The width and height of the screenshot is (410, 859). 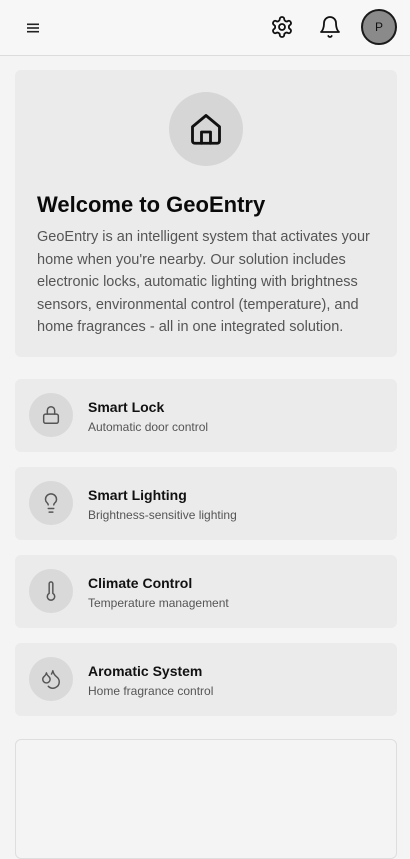 I want to click on feature-card-smart-lock: Smart Lock Automatic door control, so click(x=206, y=415).